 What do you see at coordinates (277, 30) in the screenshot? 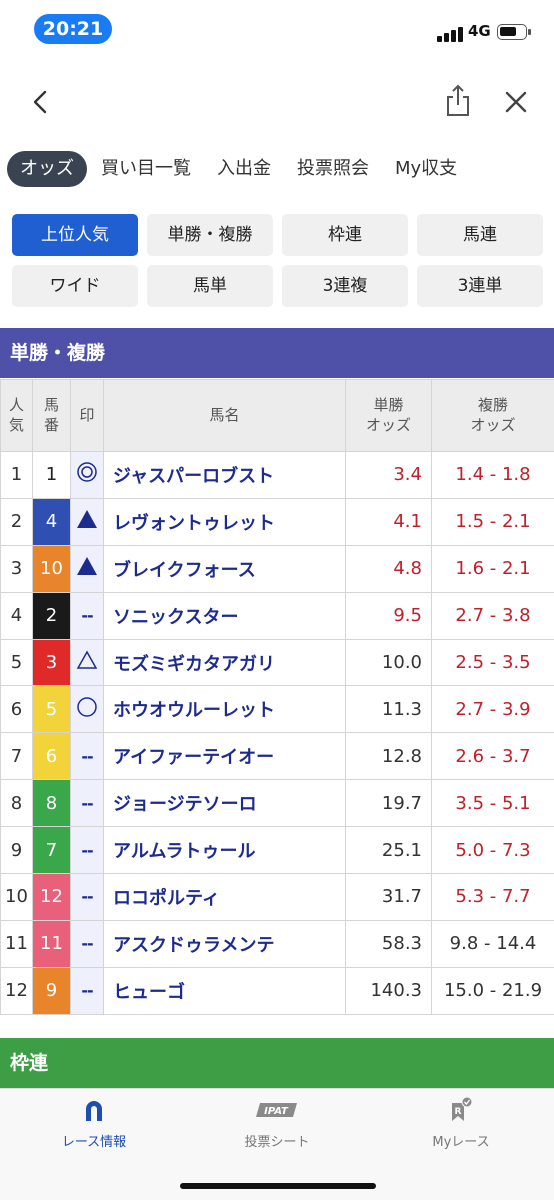
I see `status-bar: 20:21 4G` at bounding box center [277, 30].